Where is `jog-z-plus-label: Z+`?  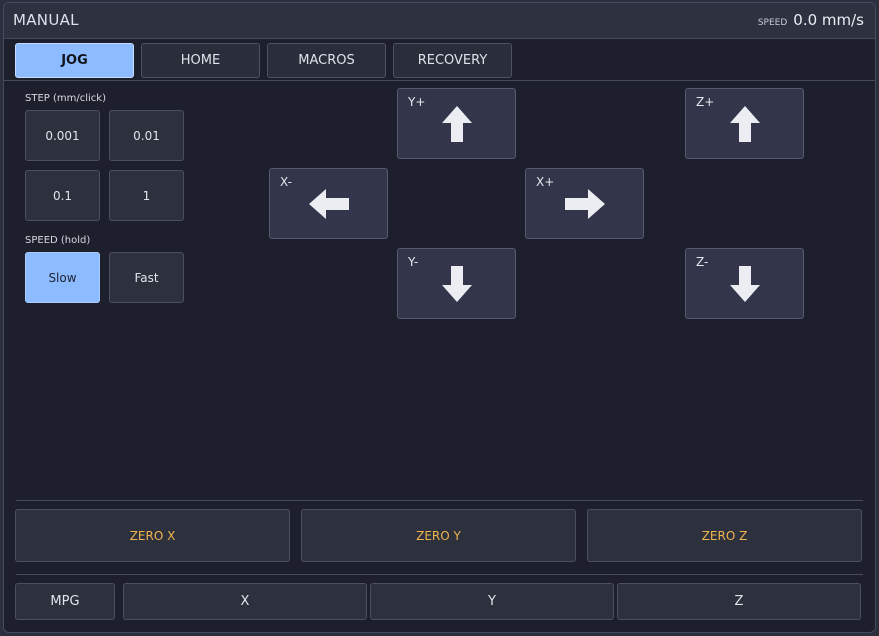
jog-z-plus-label: Z+ is located at coordinates (705, 102).